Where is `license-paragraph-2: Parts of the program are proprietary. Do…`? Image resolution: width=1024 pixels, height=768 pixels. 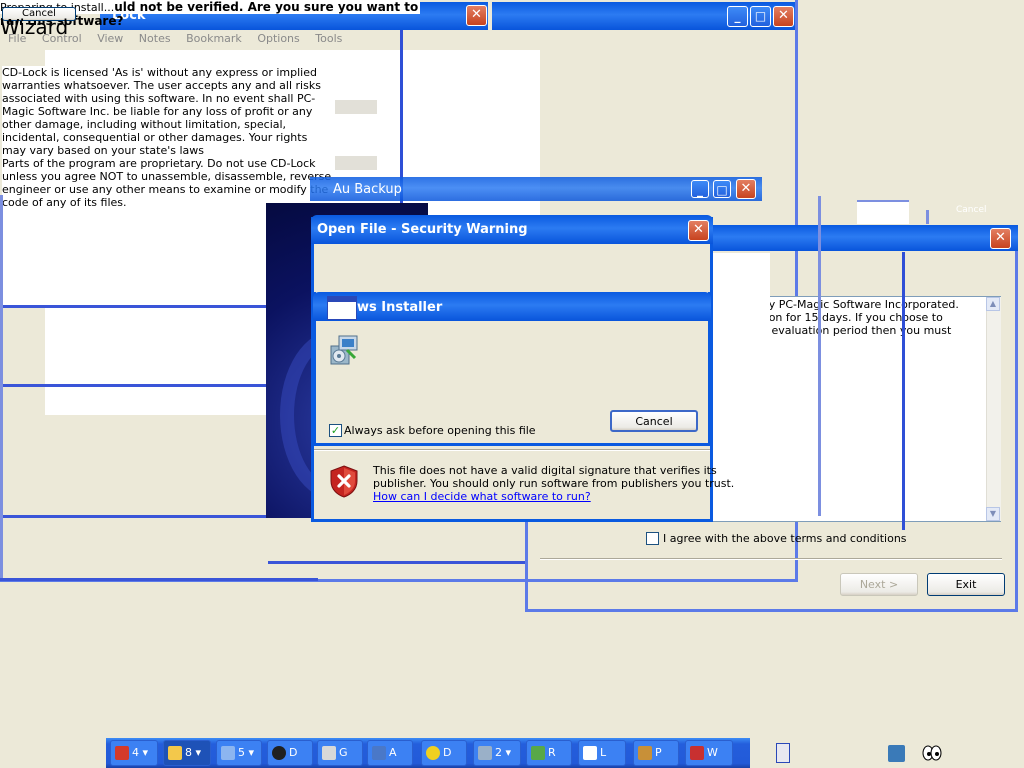
license-paragraph-2: Parts of the program are proprietary. Do… is located at coordinates (168, 183).